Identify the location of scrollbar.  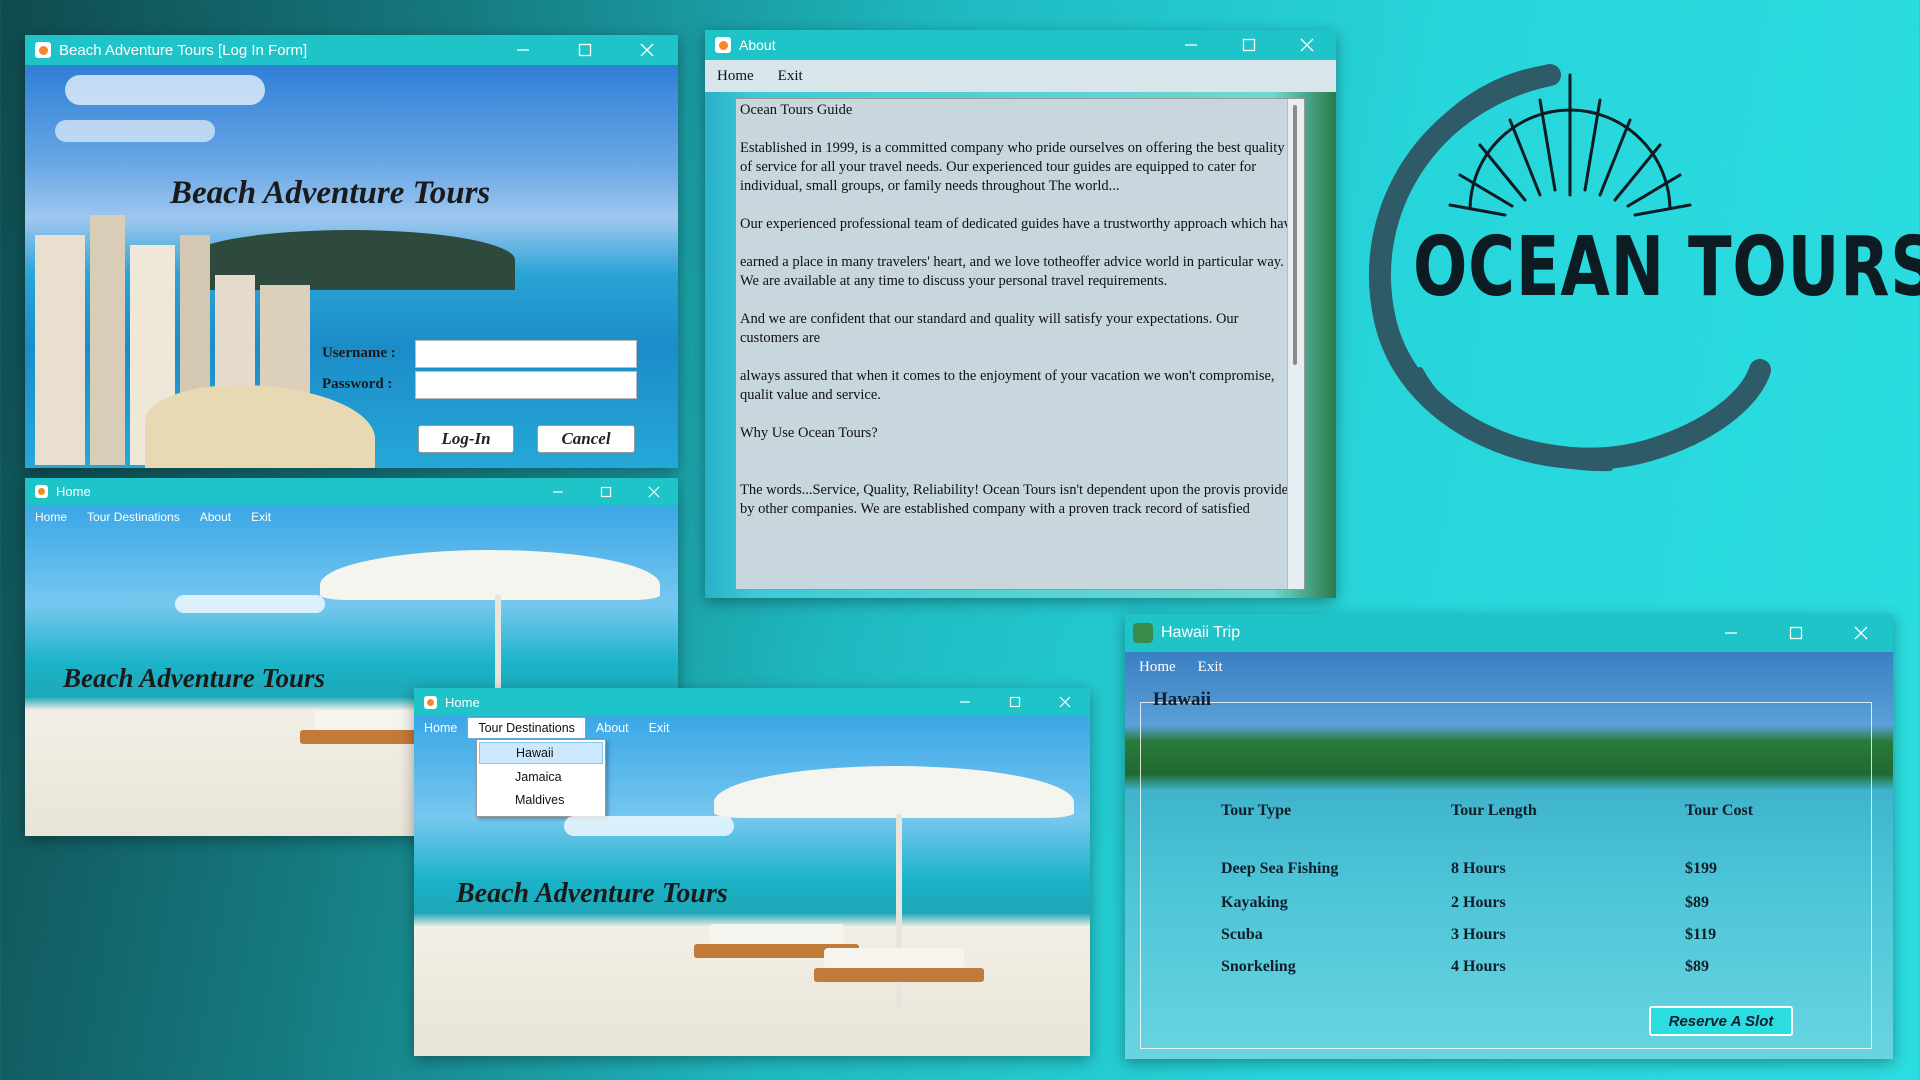
(1295, 344).